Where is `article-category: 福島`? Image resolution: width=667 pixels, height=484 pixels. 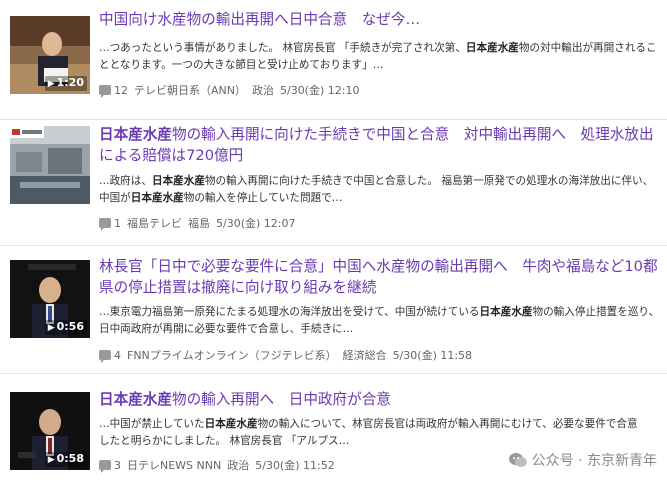 article-category: 福島 is located at coordinates (199, 223).